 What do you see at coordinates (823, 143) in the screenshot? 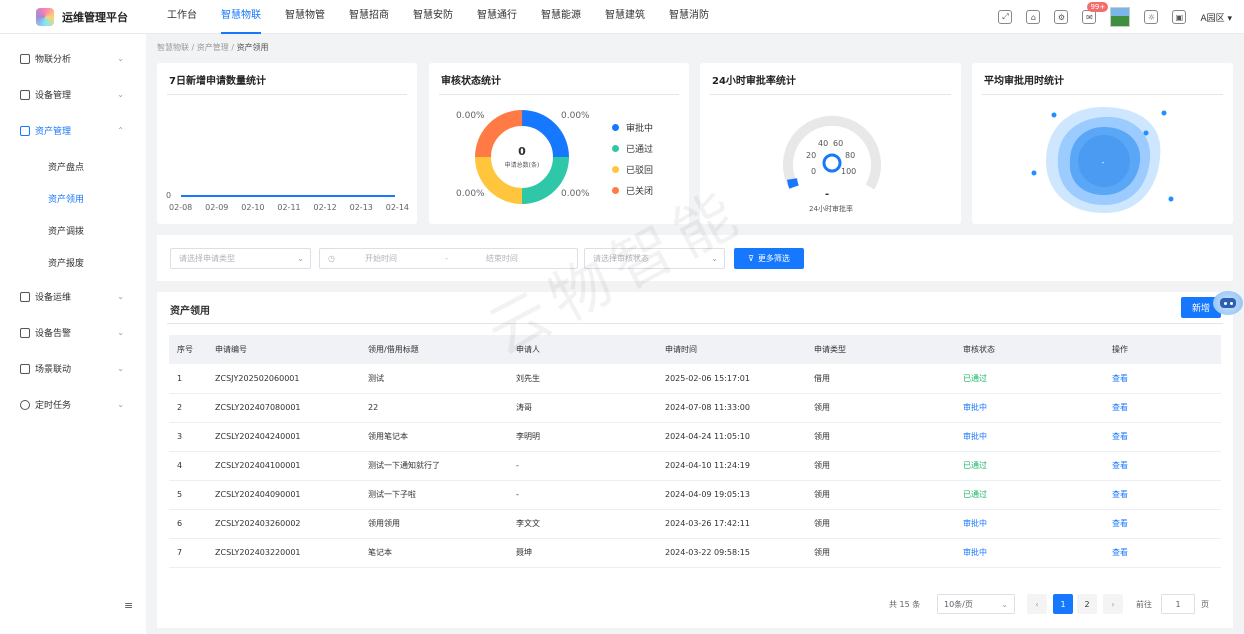
I see `gauge-tick: 40` at bounding box center [823, 143].